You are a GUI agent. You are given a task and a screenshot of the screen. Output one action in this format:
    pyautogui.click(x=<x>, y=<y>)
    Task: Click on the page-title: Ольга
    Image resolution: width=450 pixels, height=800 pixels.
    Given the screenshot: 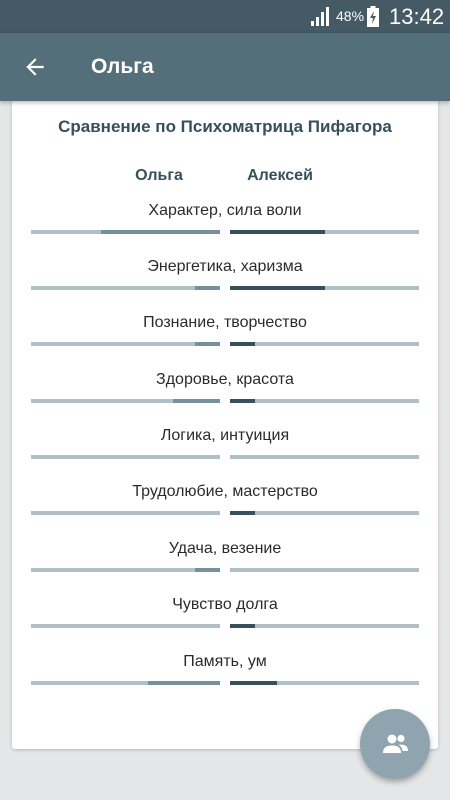 What is the action you would take?
    pyautogui.click(x=122, y=66)
    